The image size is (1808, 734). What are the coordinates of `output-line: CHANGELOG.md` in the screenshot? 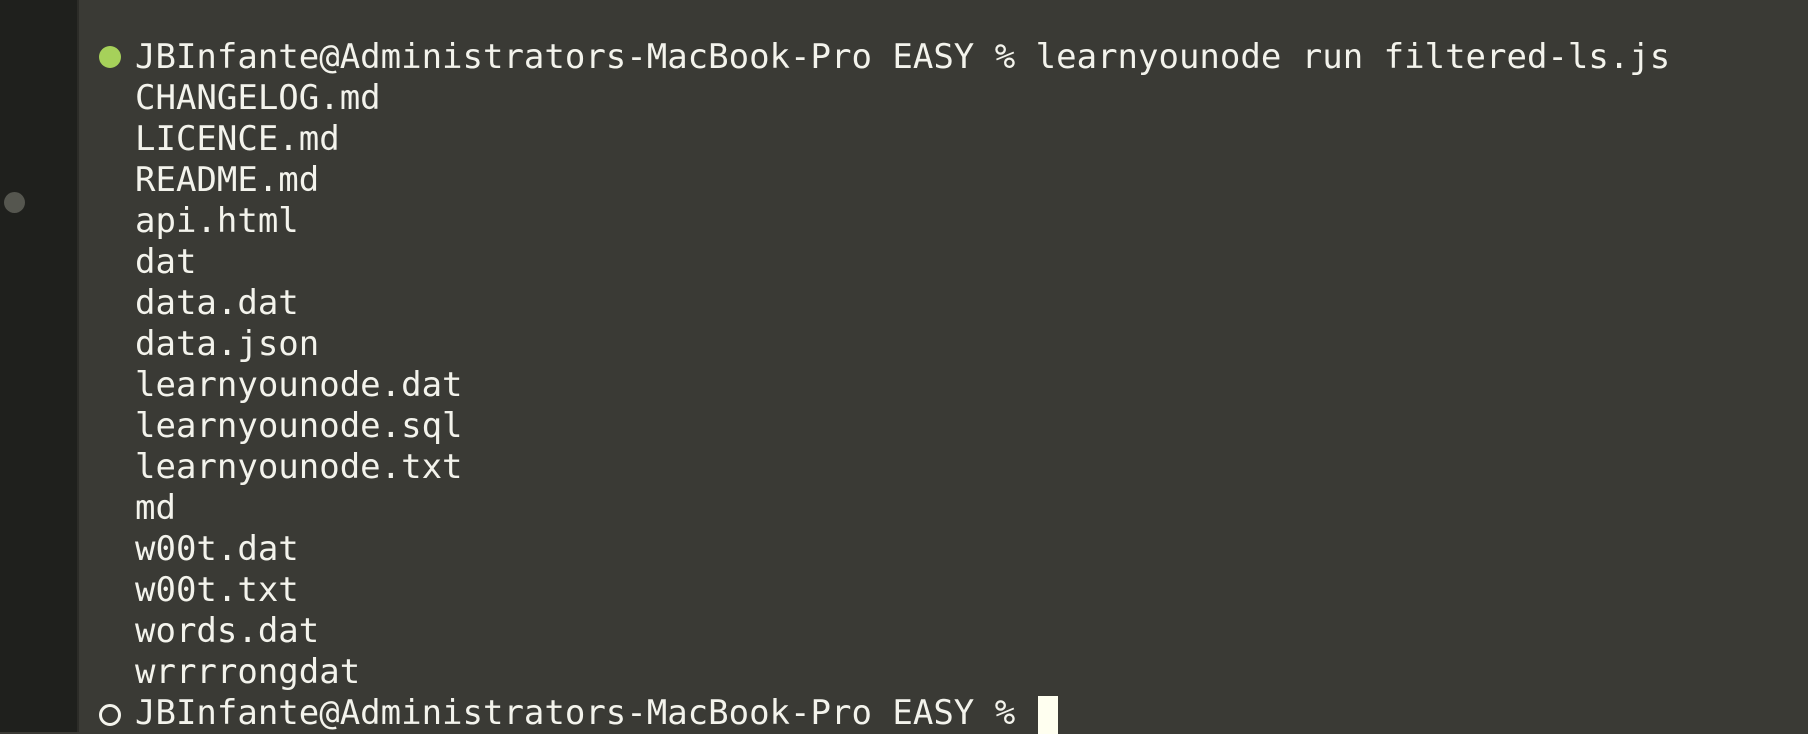 It's located at (258, 98).